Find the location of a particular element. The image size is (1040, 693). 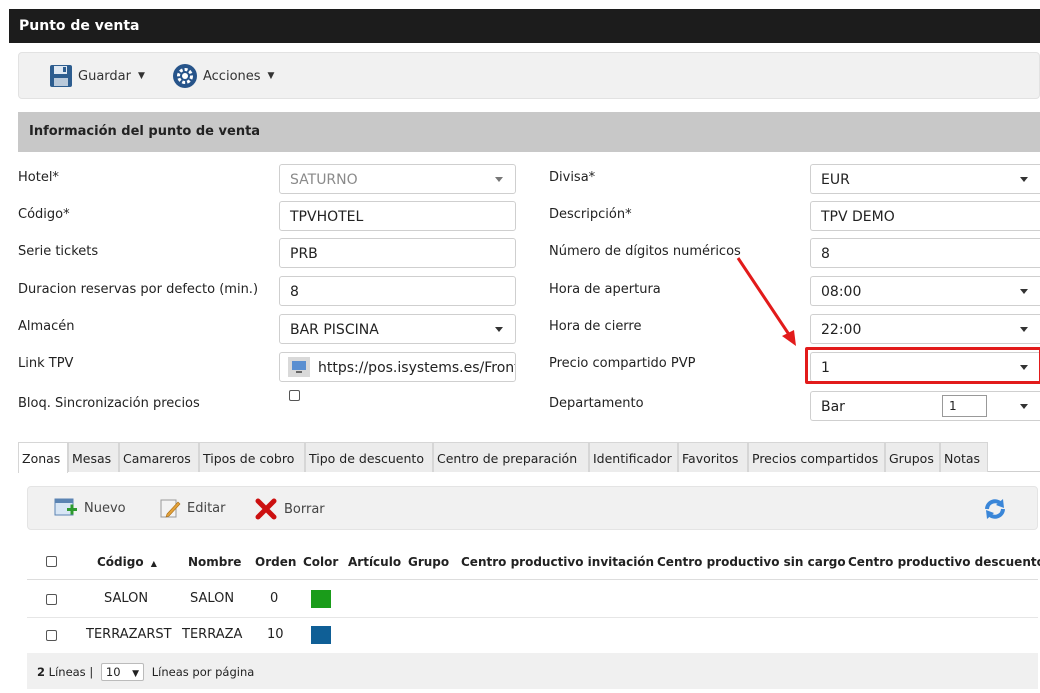

column-header-nombre: Nombre is located at coordinates (214, 562).